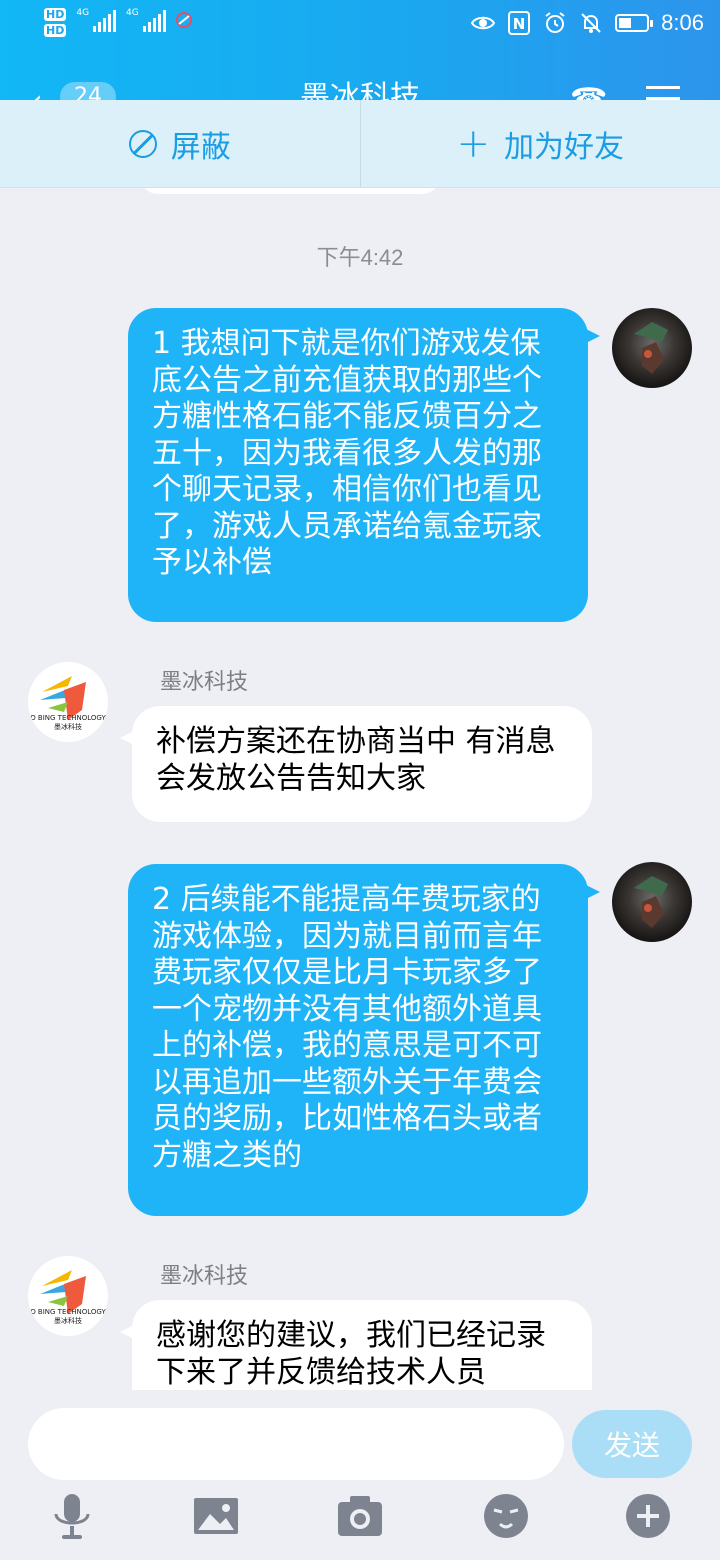  What do you see at coordinates (83, 13) in the screenshot?
I see `network-type-1: 4G` at bounding box center [83, 13].